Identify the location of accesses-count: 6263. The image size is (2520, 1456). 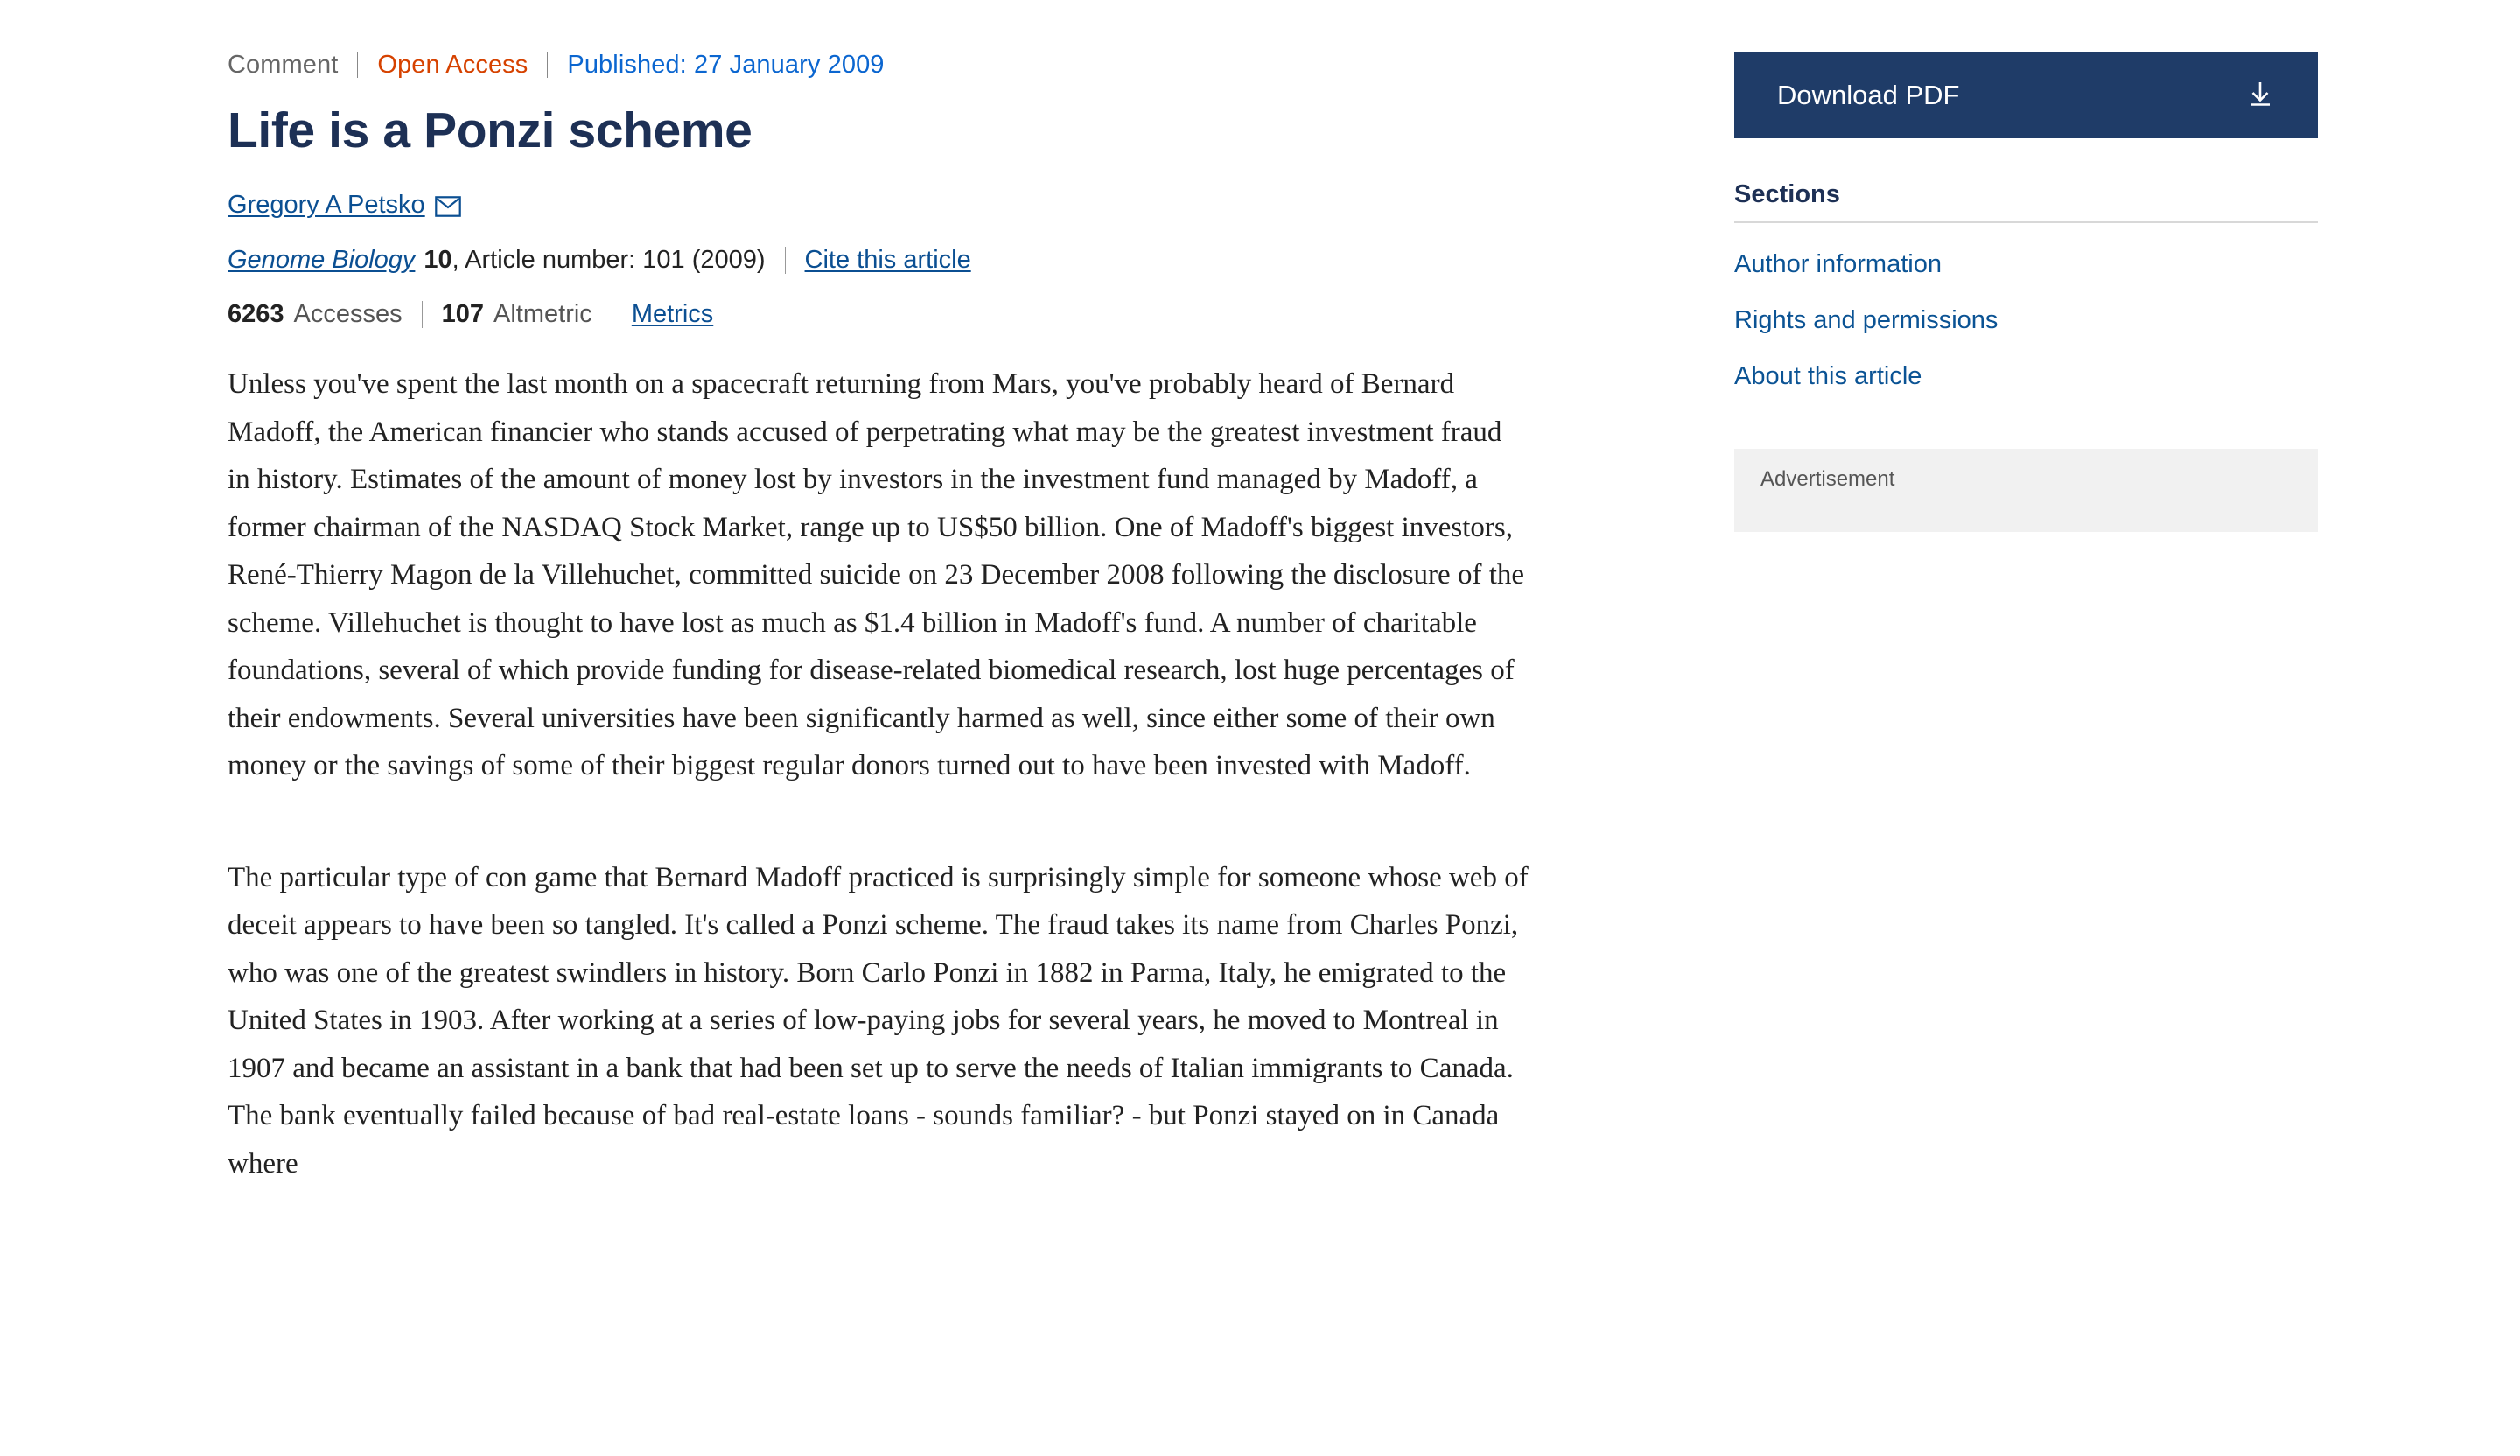
(256, 314).